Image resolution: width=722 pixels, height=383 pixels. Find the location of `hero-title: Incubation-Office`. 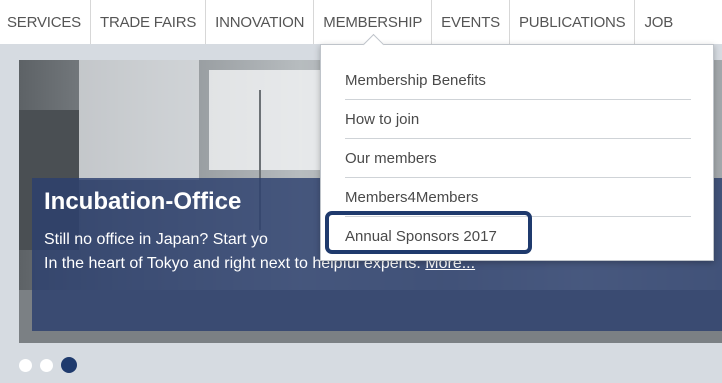

hero-title: Incubation-Office is located at coordinates (143, 201).